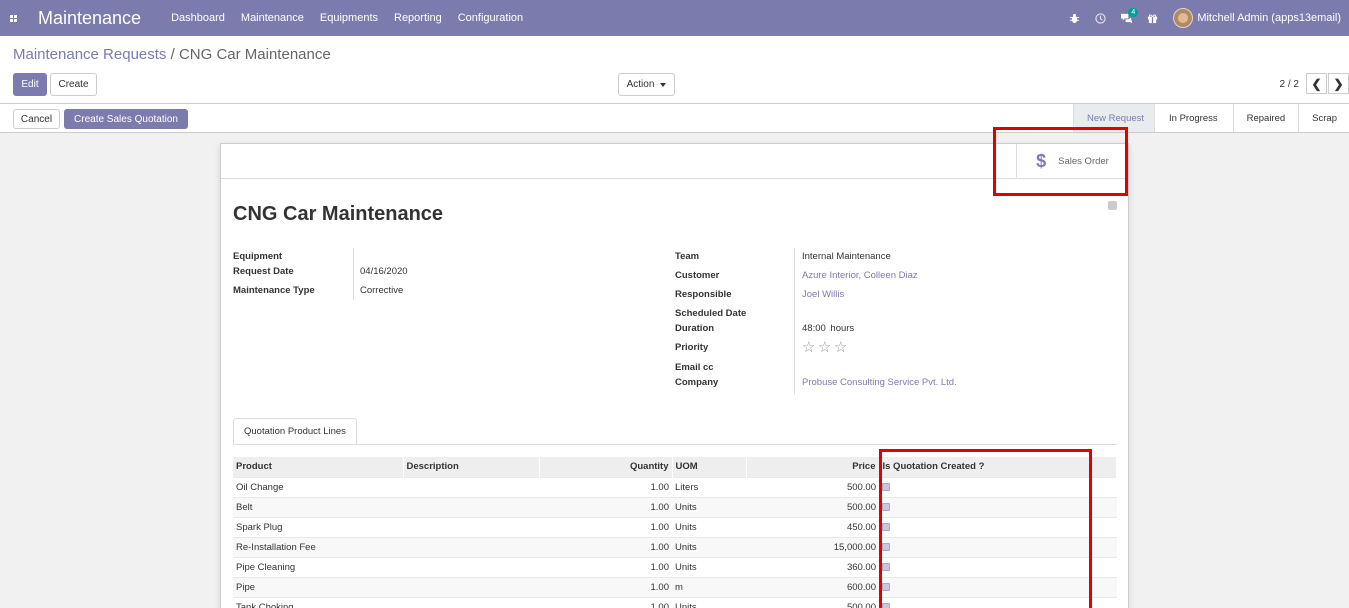 The image size is (1349, 608). Describe the element at coordinates (318, 566) in the screenshot. I see `cell-product: Pipe Cleaning` at that location.